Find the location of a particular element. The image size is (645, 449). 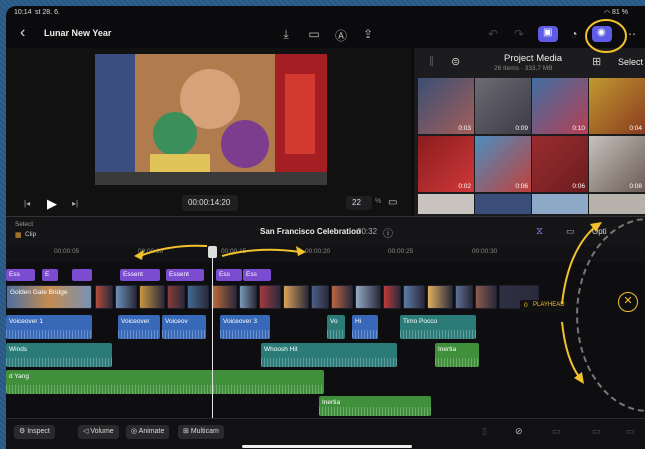

annotation-arc-up is located at coordinates (579, 265).